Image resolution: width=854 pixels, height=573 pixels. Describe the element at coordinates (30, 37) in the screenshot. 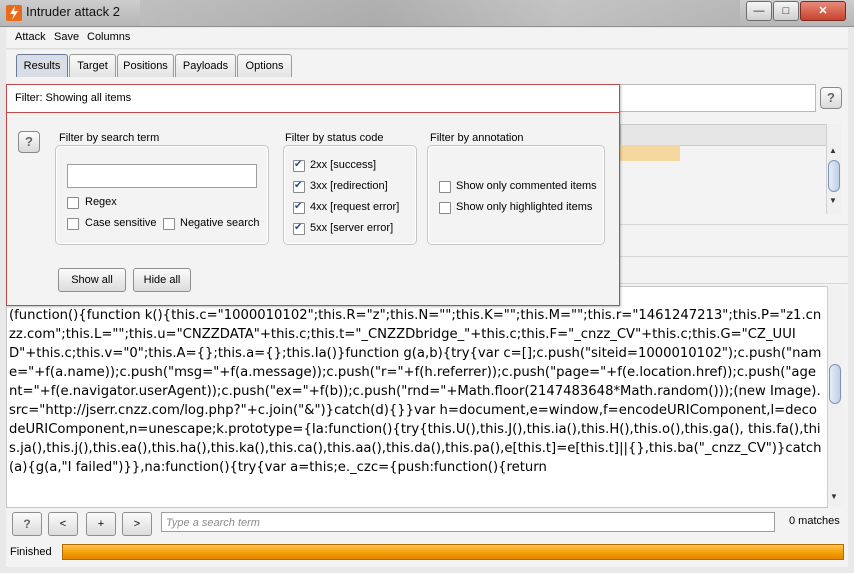

I see `menu-attack: Attack` at that location.